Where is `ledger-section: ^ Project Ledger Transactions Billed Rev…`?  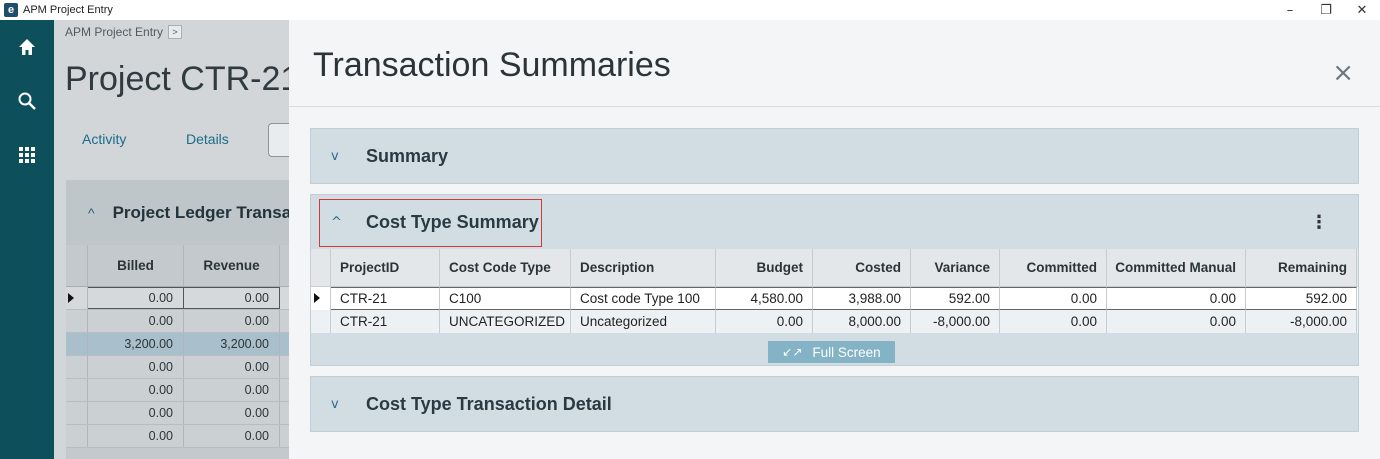 ledger-section: ^ Project Ledger Transactions Billed Rev… is located at coordinates (178, 319).